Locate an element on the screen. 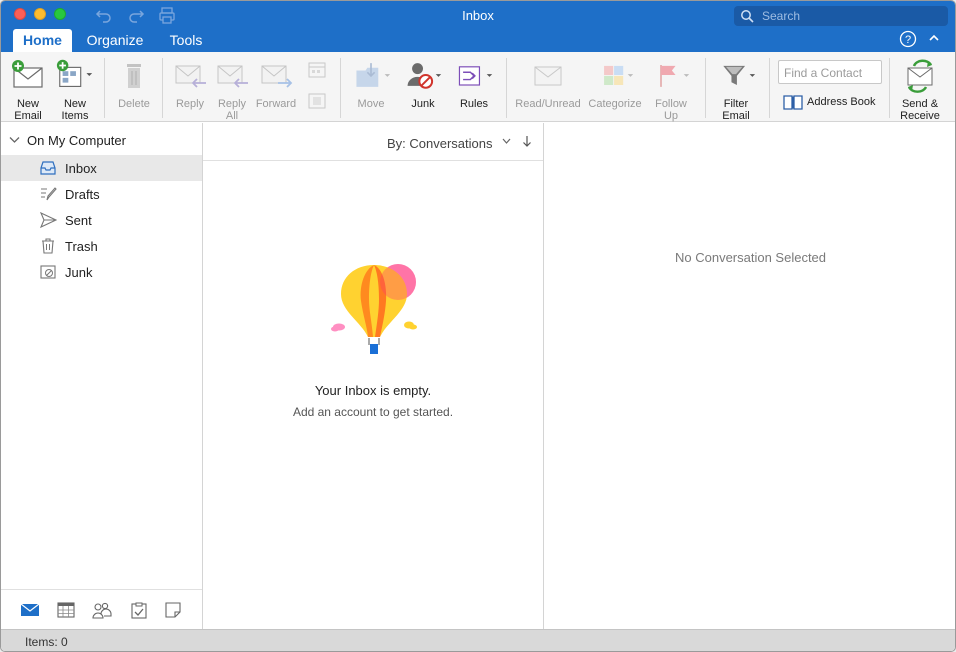 Image resolution: width=956 pixels, height=652 pixels. filter-email-label-1: Filter is located at coordinates (736, 104).